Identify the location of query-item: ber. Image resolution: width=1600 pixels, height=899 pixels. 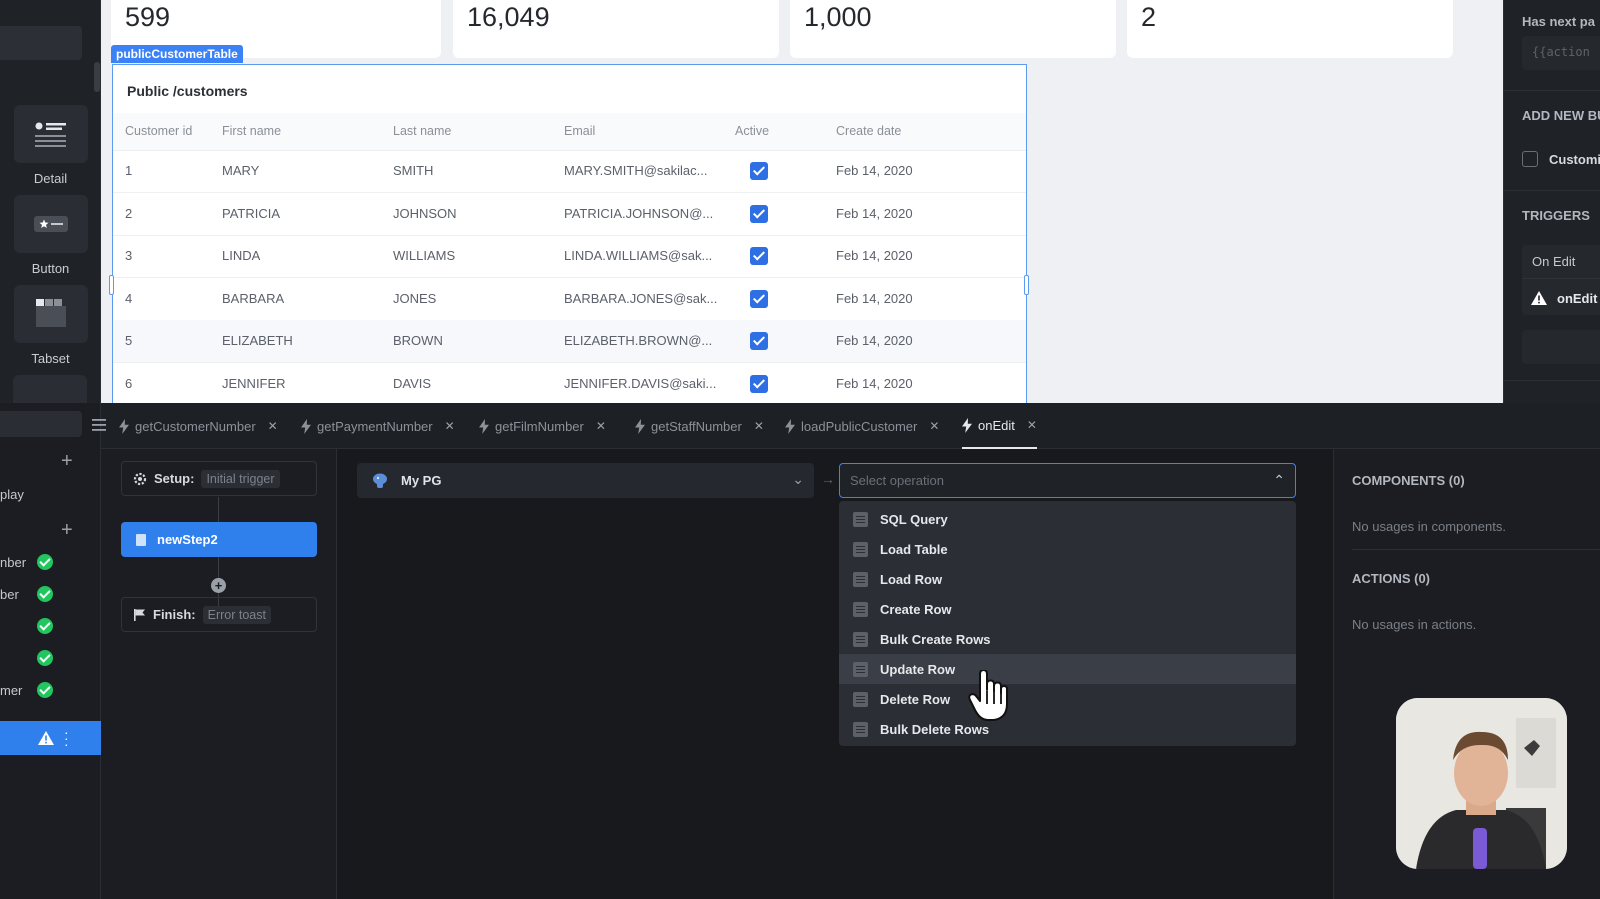
(50, 595).